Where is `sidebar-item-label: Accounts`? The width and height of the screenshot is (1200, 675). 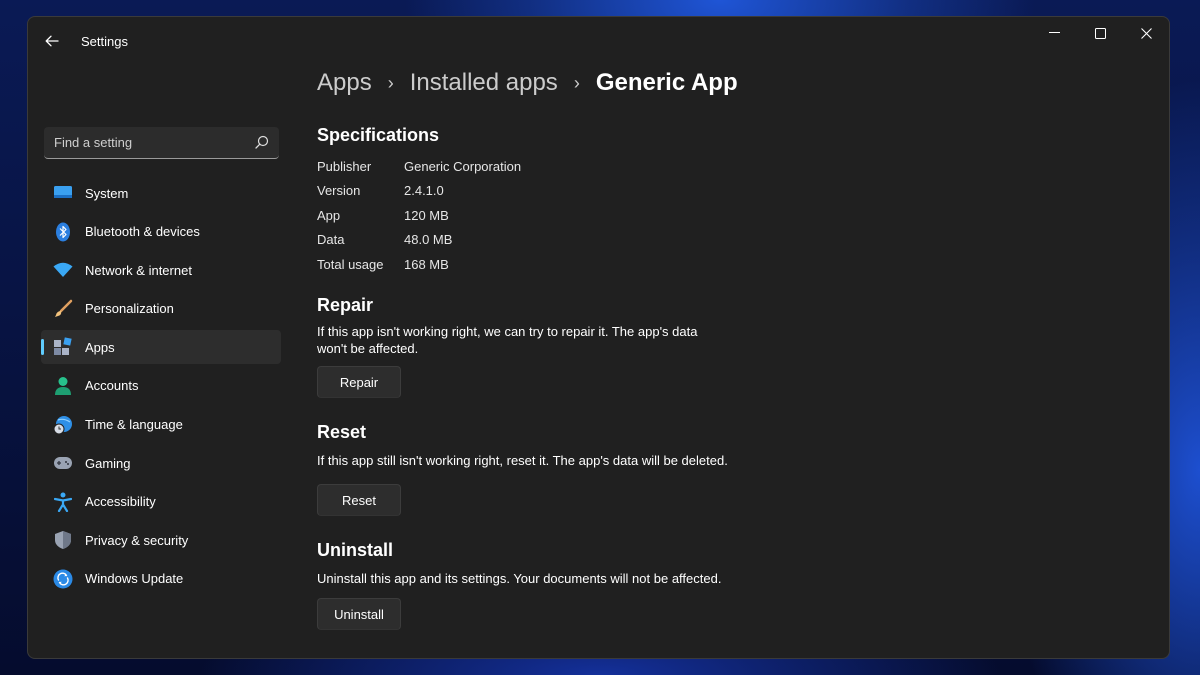
sidebar-item-label: Accounts is located at coordinates (112, 386).